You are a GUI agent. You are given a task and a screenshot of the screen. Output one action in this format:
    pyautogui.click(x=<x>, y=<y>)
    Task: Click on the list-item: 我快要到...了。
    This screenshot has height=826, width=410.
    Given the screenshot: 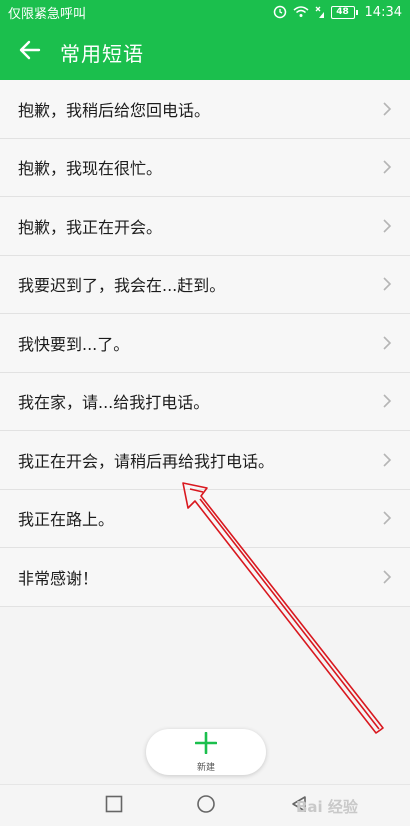 What is the action you would take?
    pyautogui.click(x=205, y=343)
    